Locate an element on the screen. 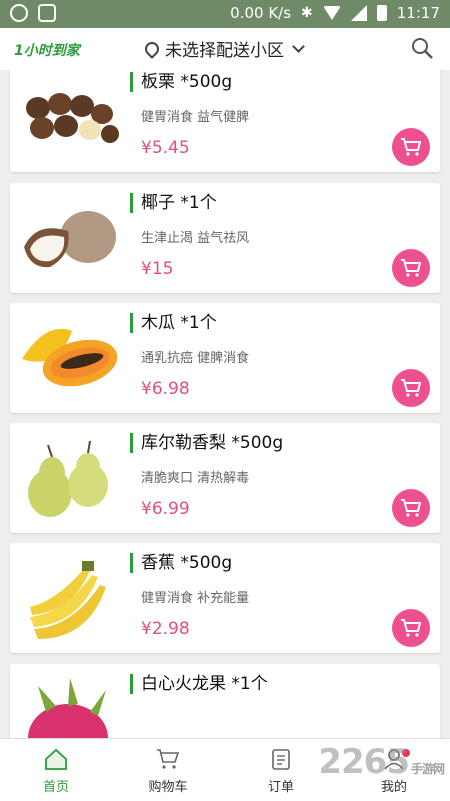 The width and height of the screenshot is (450, 801). app-header: 1小时到家 未选择配送小区 is located at coordinates (225, 49).